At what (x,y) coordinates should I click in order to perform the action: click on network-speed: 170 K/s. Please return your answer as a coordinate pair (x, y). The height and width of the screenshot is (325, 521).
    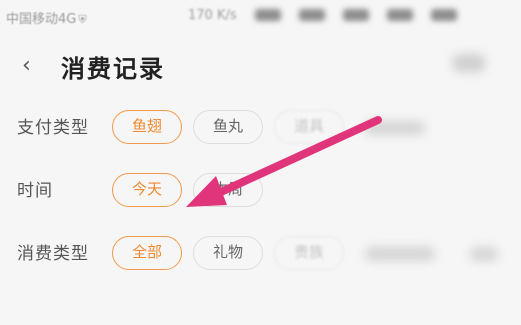
    Looking at the image, I should click on (212, 15).